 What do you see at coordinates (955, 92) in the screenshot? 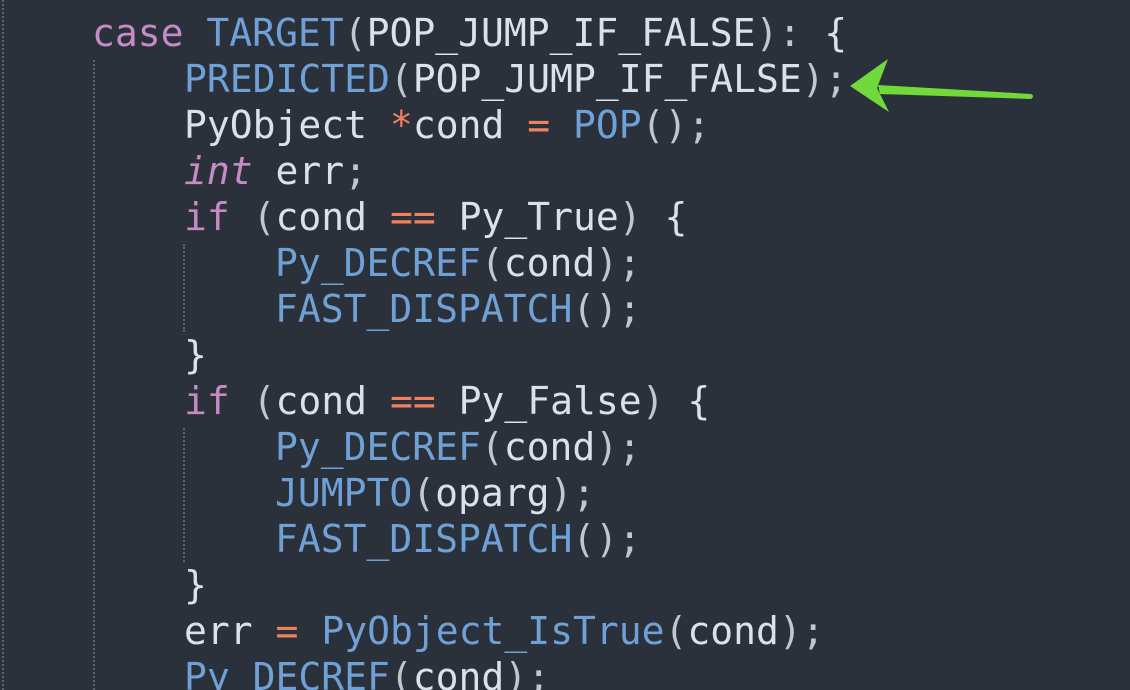
I see `annotation-arrow-shaft` at bounding box center [955, 92].